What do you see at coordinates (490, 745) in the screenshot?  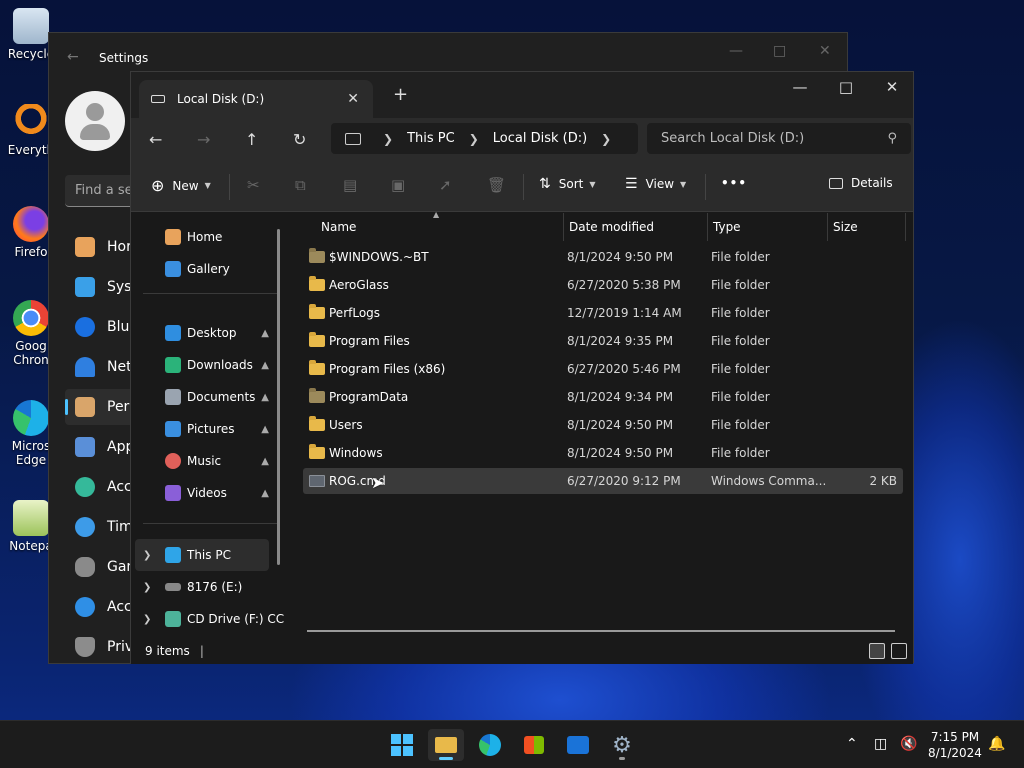 I see `taskbar-edge` at bounding box center [490, 745].